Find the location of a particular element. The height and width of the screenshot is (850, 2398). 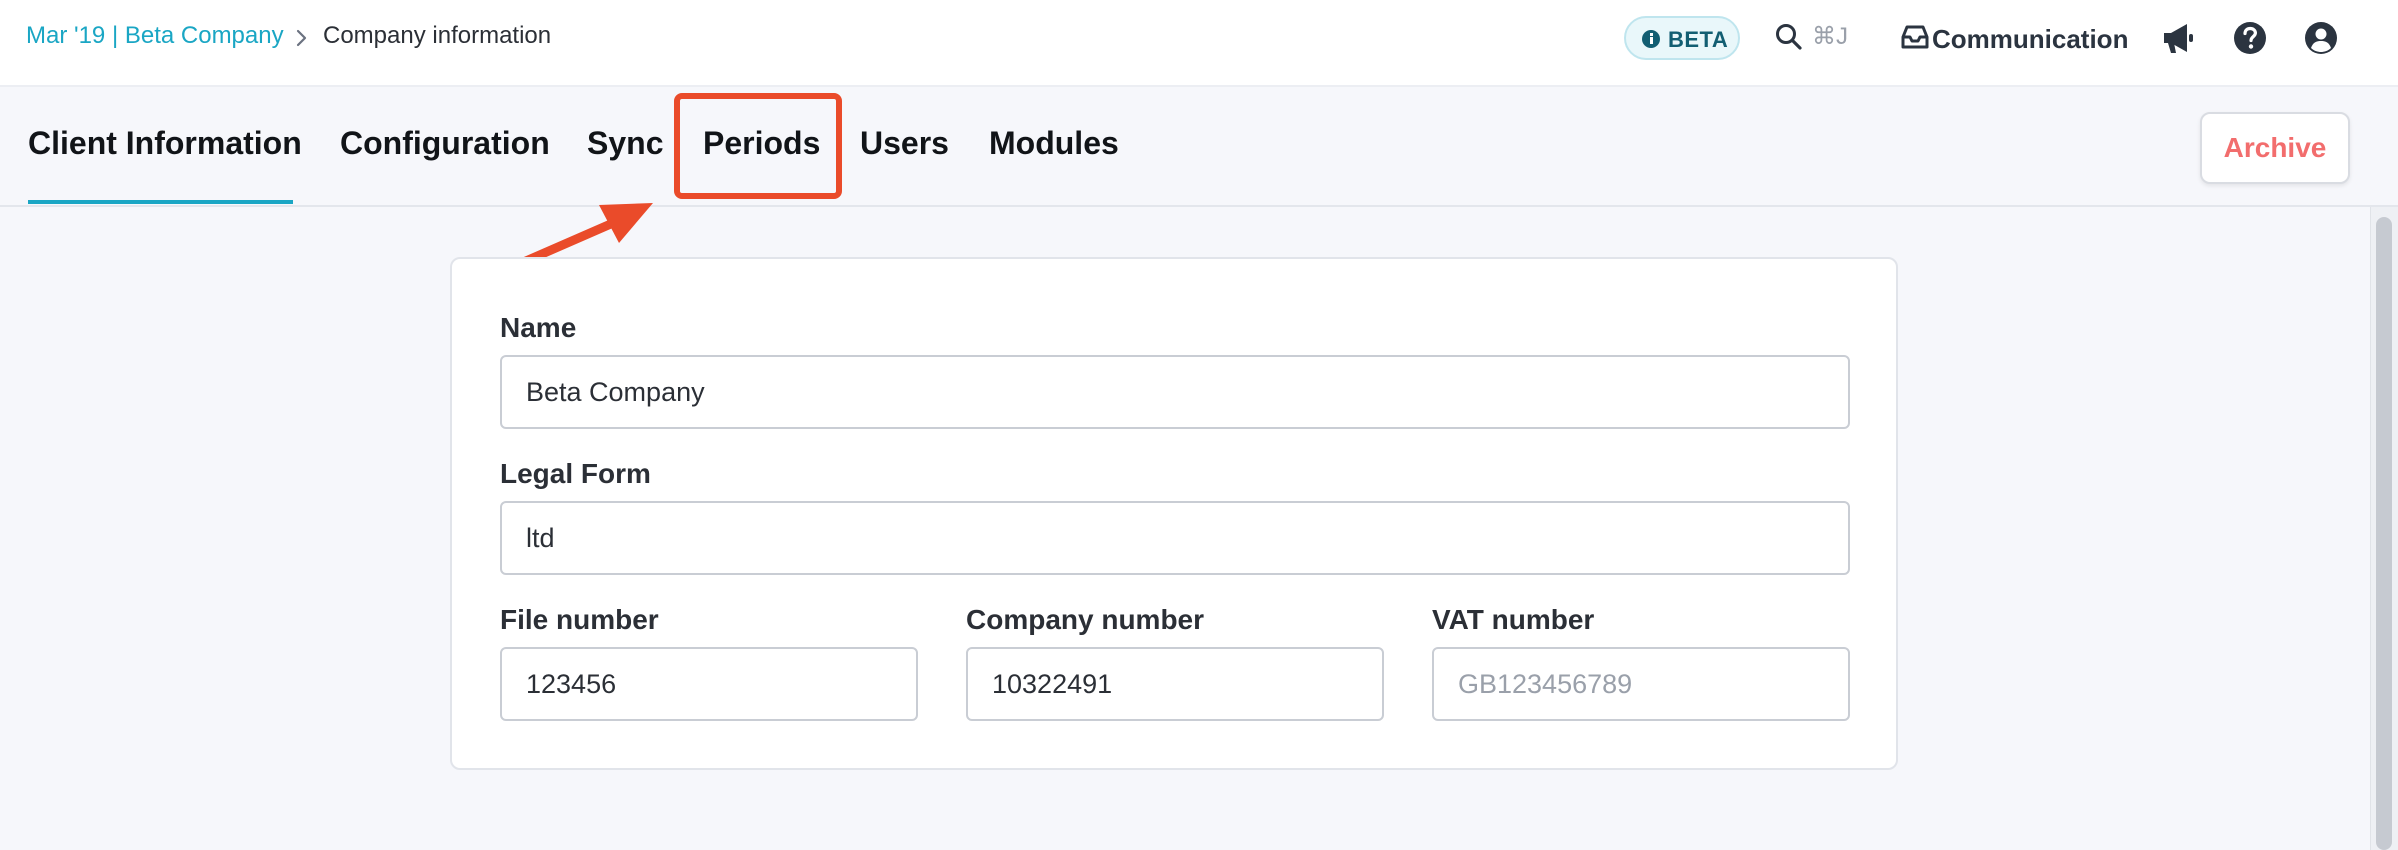

company-number-input is located at coordinates (1175, 684).